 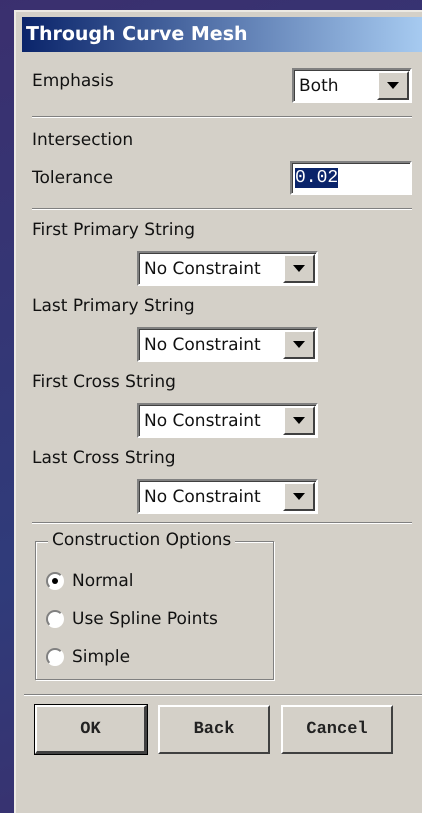 I want to click on emphasis-label: Emphasis, so click(x=73, y=81).